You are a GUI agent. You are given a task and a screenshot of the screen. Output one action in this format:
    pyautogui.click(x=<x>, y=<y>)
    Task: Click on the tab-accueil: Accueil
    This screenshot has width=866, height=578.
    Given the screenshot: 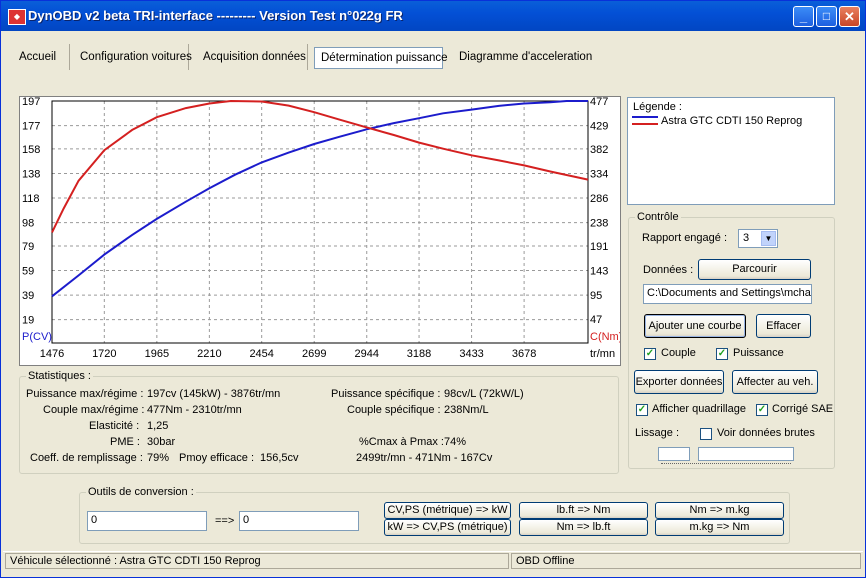 What is the action you would take?
    pyautogui.click(x=41, y=57)
    